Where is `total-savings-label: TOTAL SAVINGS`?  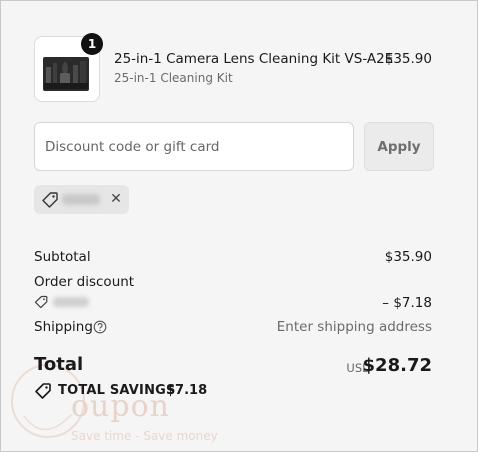 total-savings-label: TOTAL SAVINGS is located at coordinates (117, 390).